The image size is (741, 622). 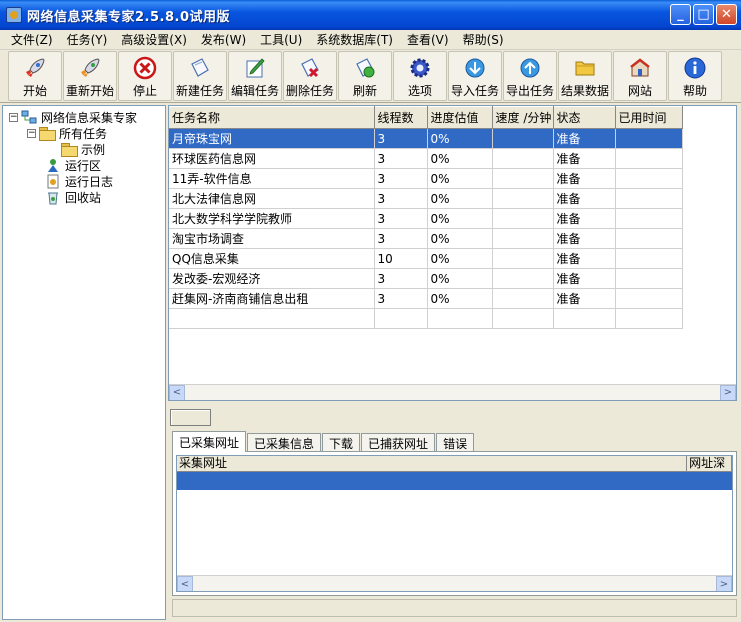 I want to click on menu-system-db: 系统数据库(T), so click(x=354, y=40).